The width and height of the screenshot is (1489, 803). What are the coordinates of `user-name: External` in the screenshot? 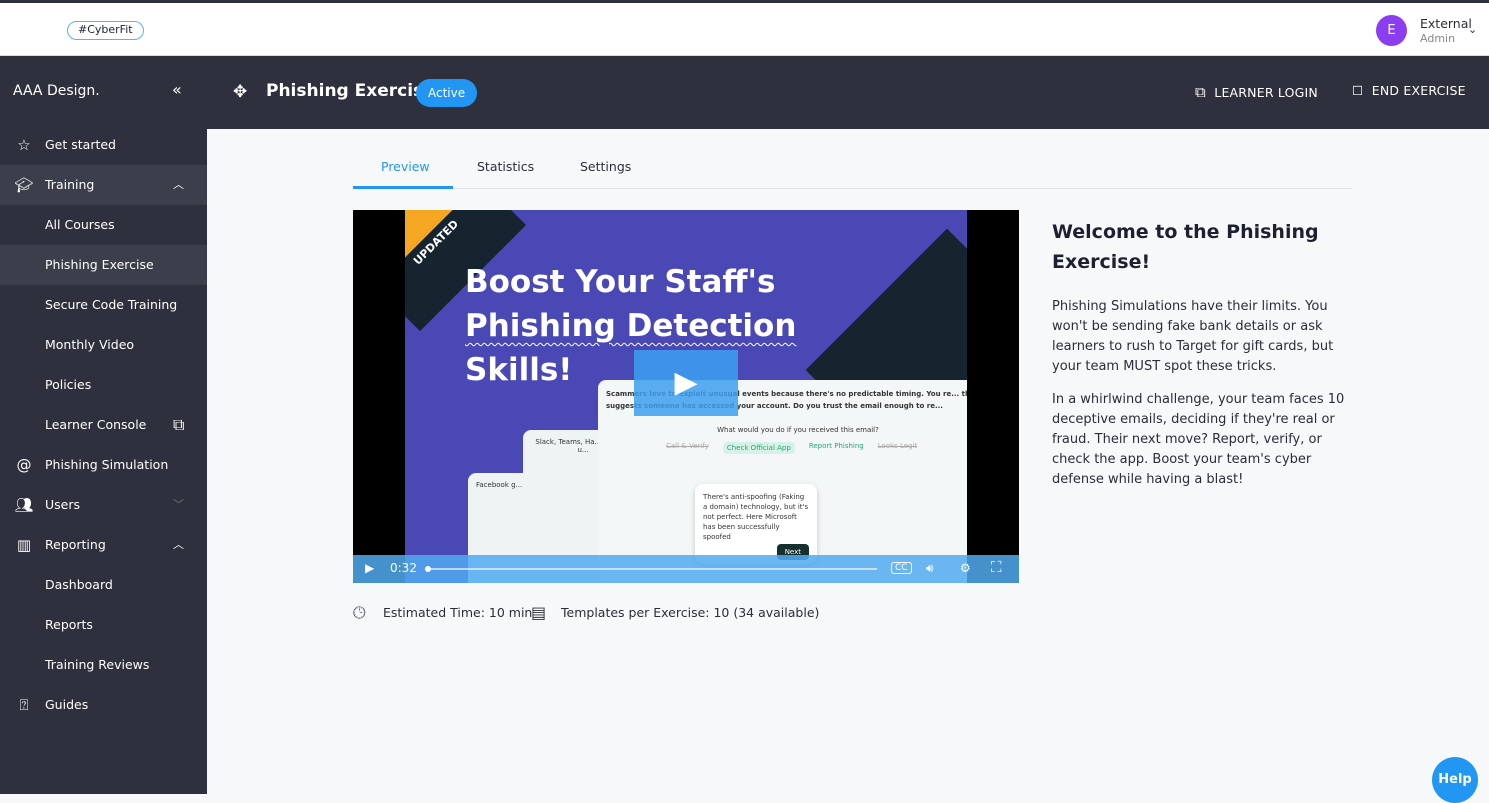 It's located at (1446, 23).